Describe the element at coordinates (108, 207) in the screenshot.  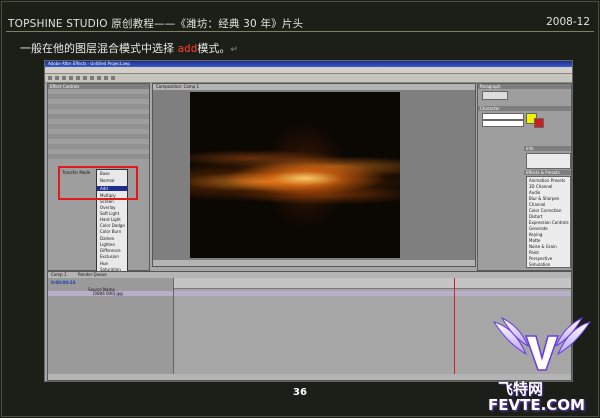
I see `blend-mode-item: Overlay` at that location.